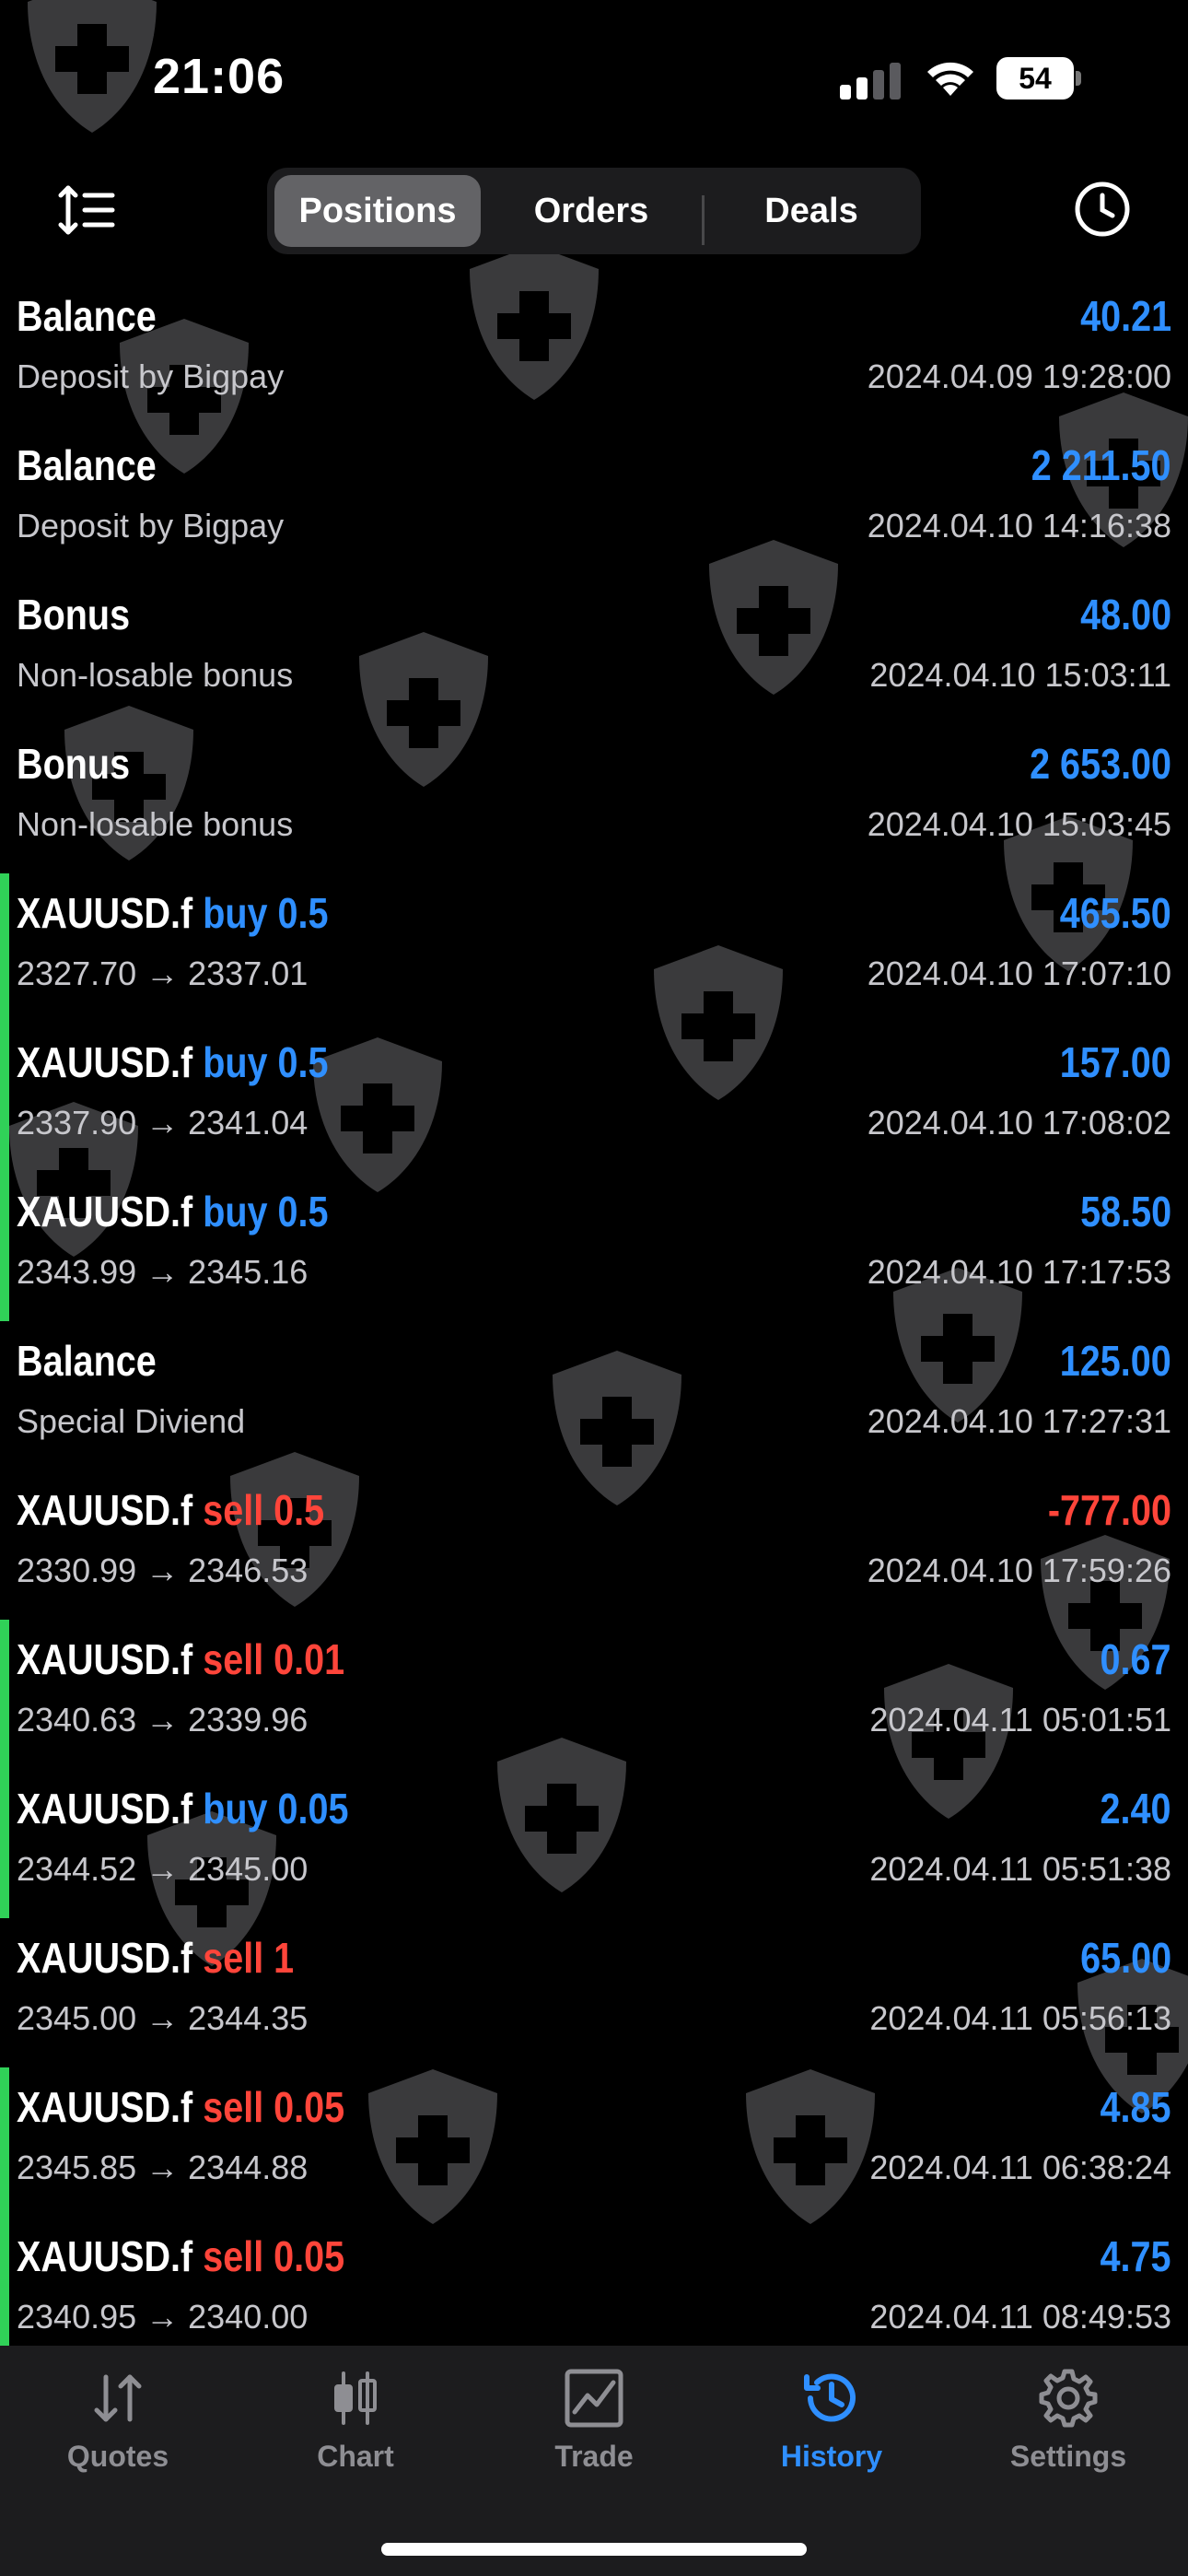 The image size is (1188, 2576). What do you see at coordinates (1125, 1958) in the screenshot?
I see `row-amount: 65.00` at bounding box center [1125, 1958].